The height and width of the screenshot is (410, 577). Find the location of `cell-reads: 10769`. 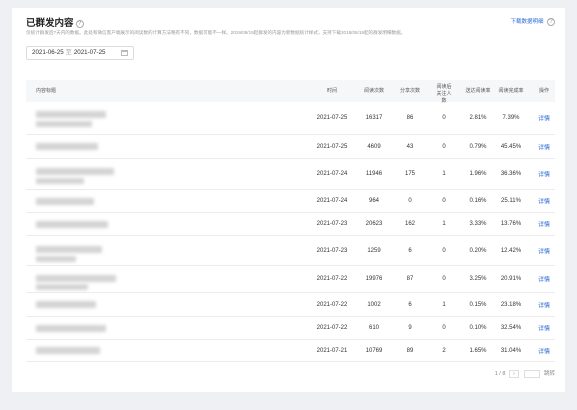

cell-reads: 10769 is located at coordinates (374, 350).